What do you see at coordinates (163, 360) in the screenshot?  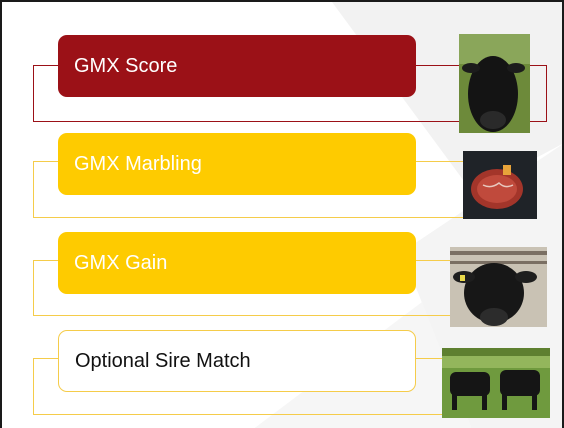 I see `item-label: Optional Sire Match` at bounding box center [163, 360].